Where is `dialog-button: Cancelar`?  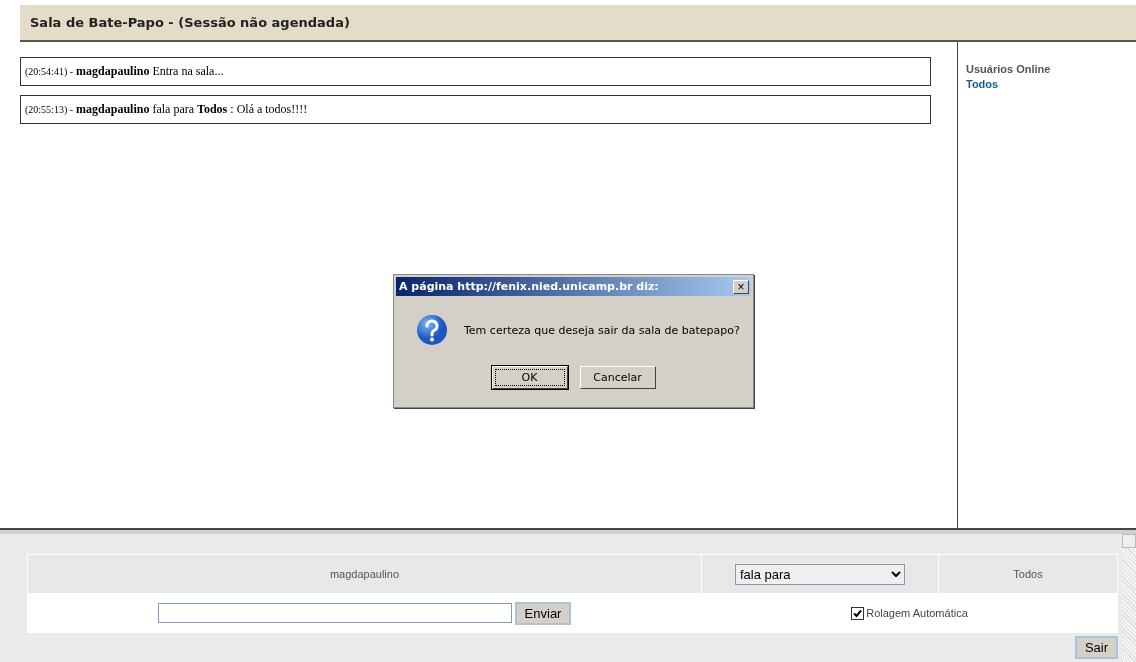 dialog-button: Cancelar is located at coordinates (617, 377).